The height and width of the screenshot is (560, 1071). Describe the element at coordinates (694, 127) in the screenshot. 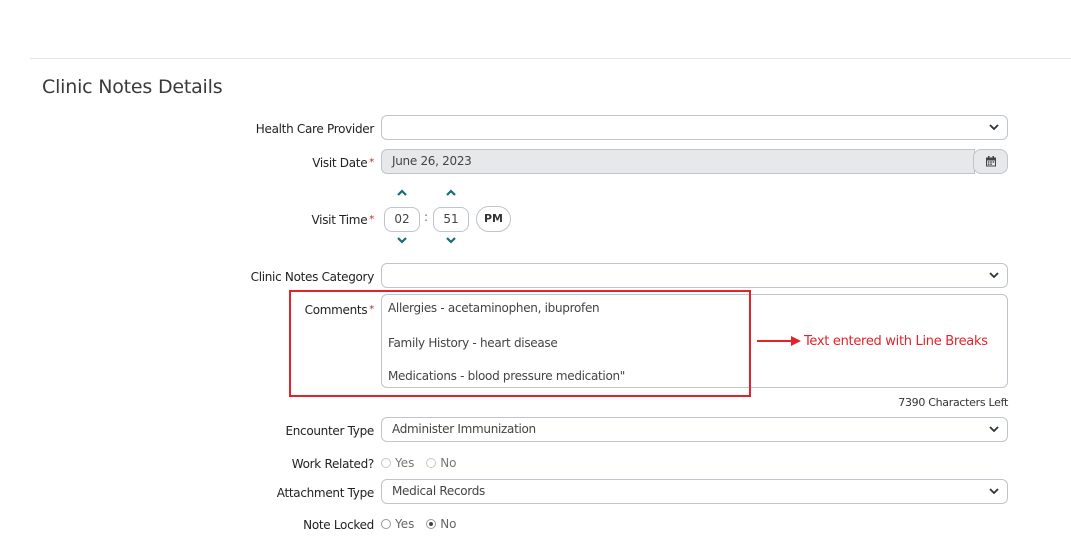

I see `health-care-provider-select` at that location.